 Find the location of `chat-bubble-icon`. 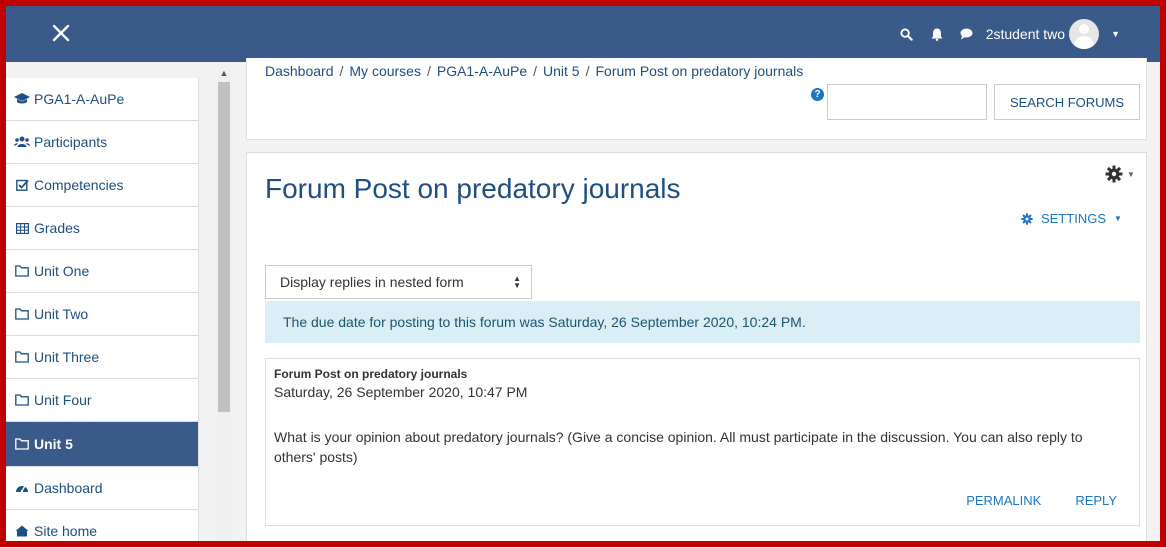

chat-bubble-icon is located at coordinates (966, 34).